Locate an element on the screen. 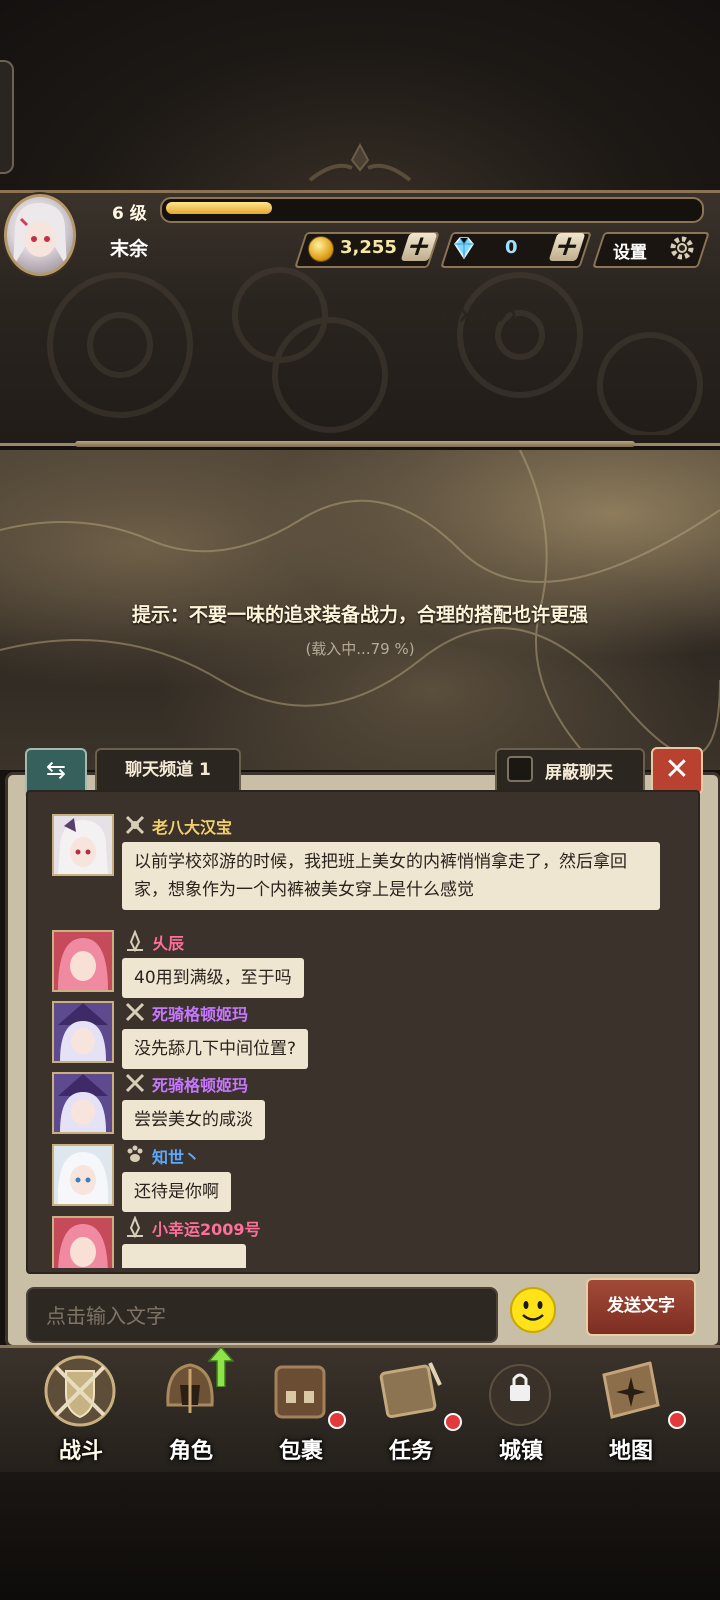 The height and width of the screenshot is (1600, 720). message-bubble: 没先舔几下中间位置? is located at coordinates (215, 1049).